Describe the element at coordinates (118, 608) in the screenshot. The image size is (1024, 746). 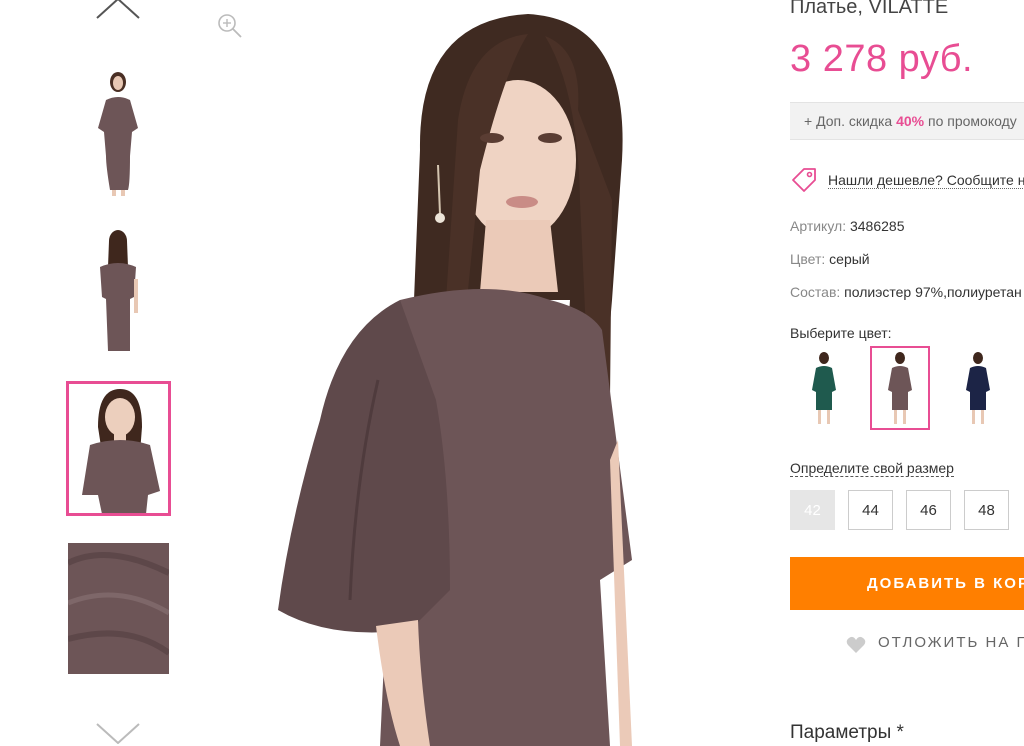
I see `thumbnail-fabric` at that location.